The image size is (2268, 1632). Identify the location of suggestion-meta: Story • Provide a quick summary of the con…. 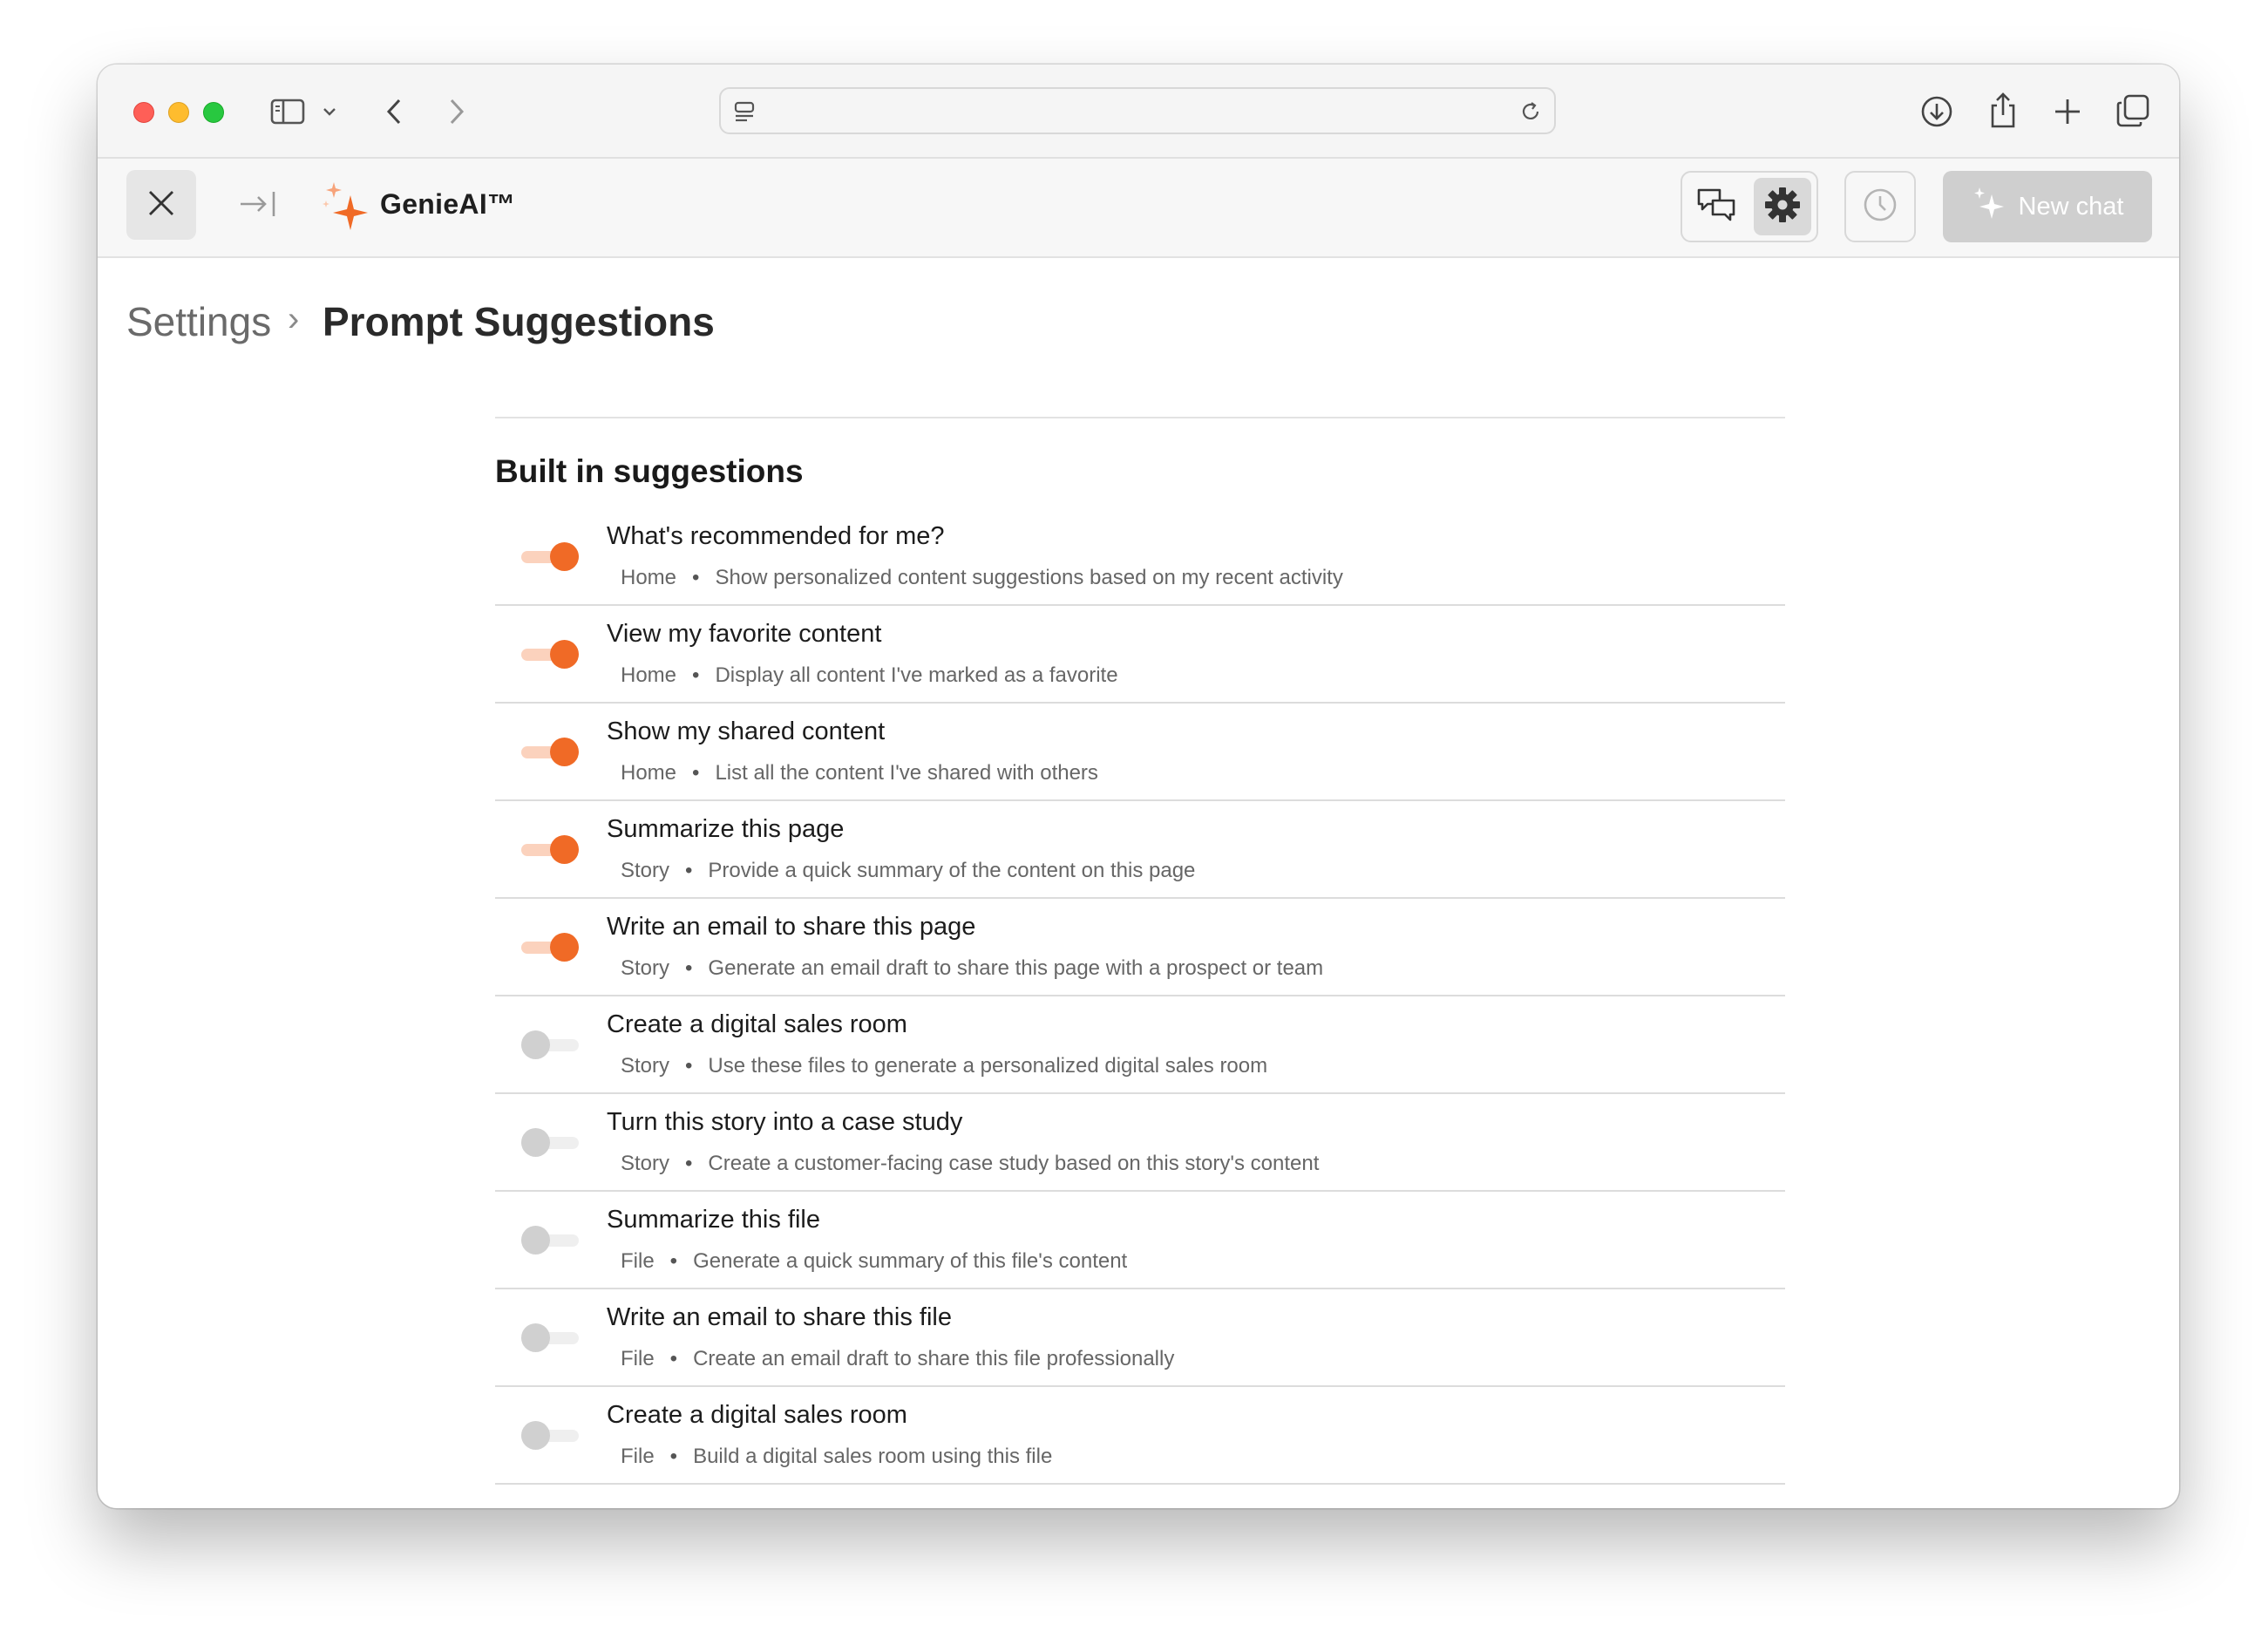
(908, 871).